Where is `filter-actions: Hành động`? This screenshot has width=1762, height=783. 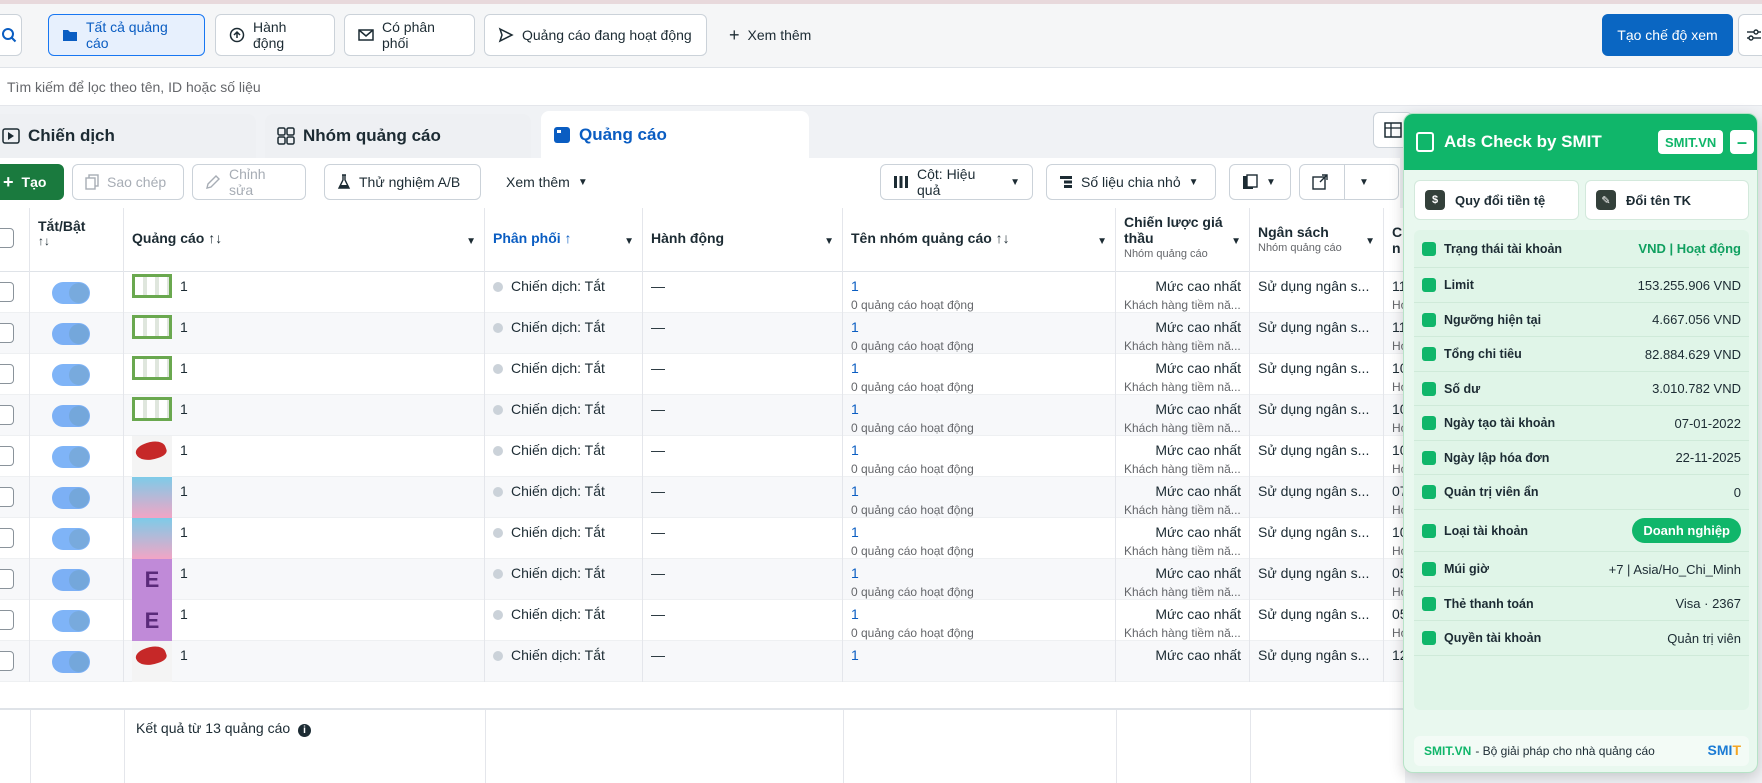 filter-actions: Hành động is located at coordinates (275, 35).